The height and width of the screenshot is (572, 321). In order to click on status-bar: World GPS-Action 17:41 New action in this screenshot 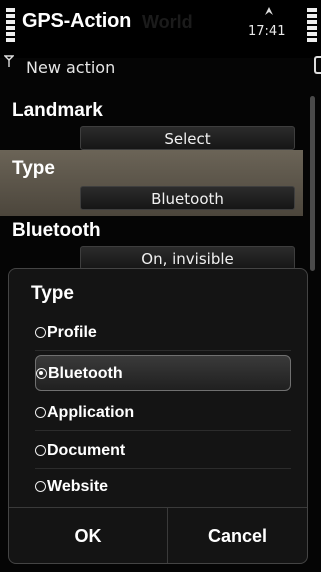, I will do `click(160, 38)`.